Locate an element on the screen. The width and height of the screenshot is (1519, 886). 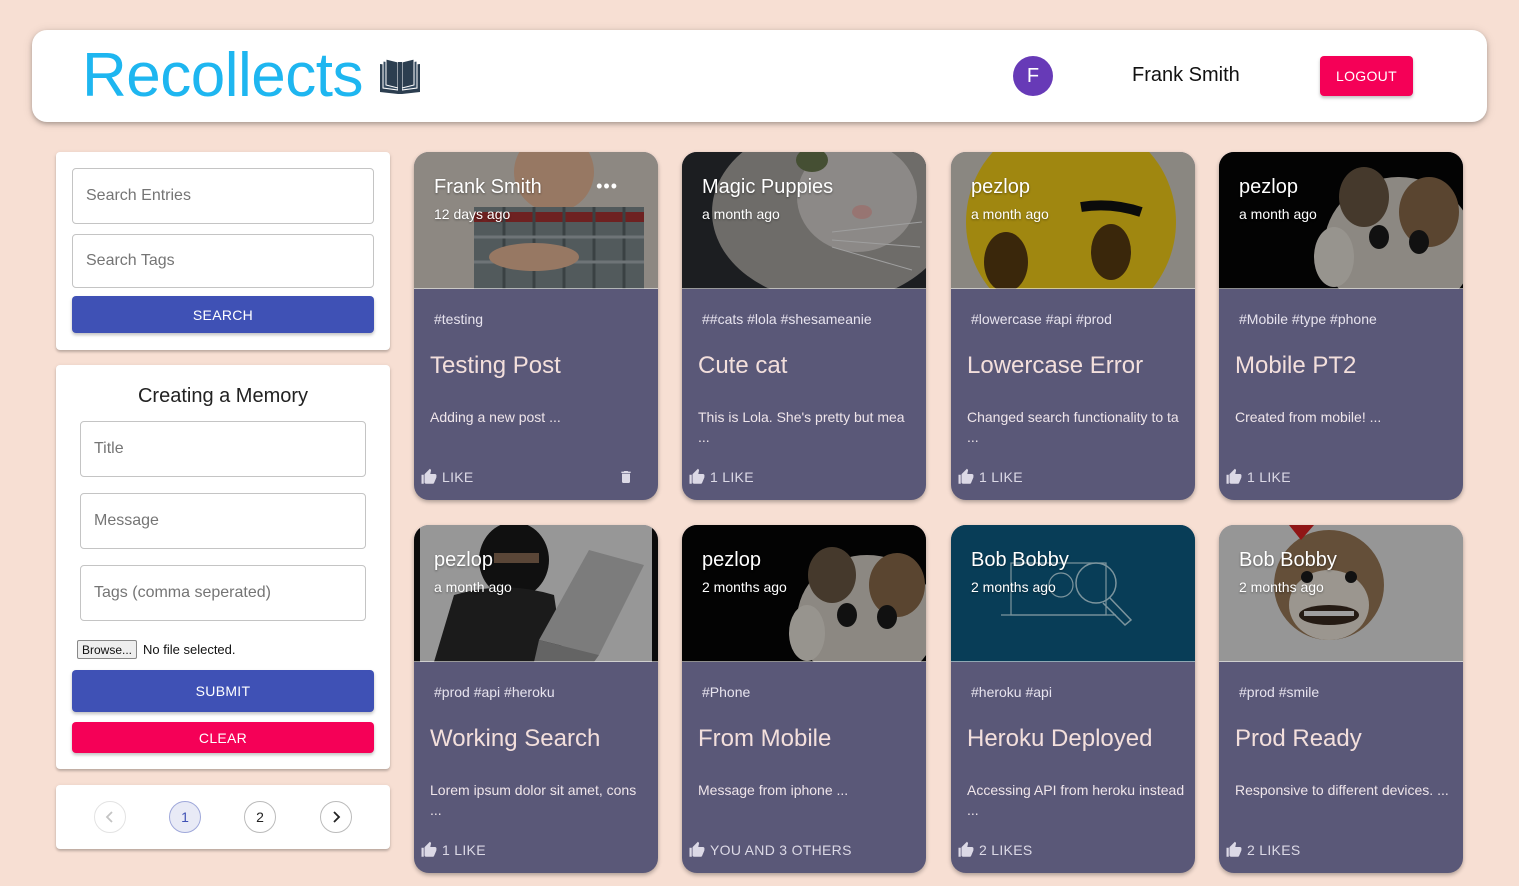
like-label: YOU AND 3 OTHERS is located at coordinates (781, 850).